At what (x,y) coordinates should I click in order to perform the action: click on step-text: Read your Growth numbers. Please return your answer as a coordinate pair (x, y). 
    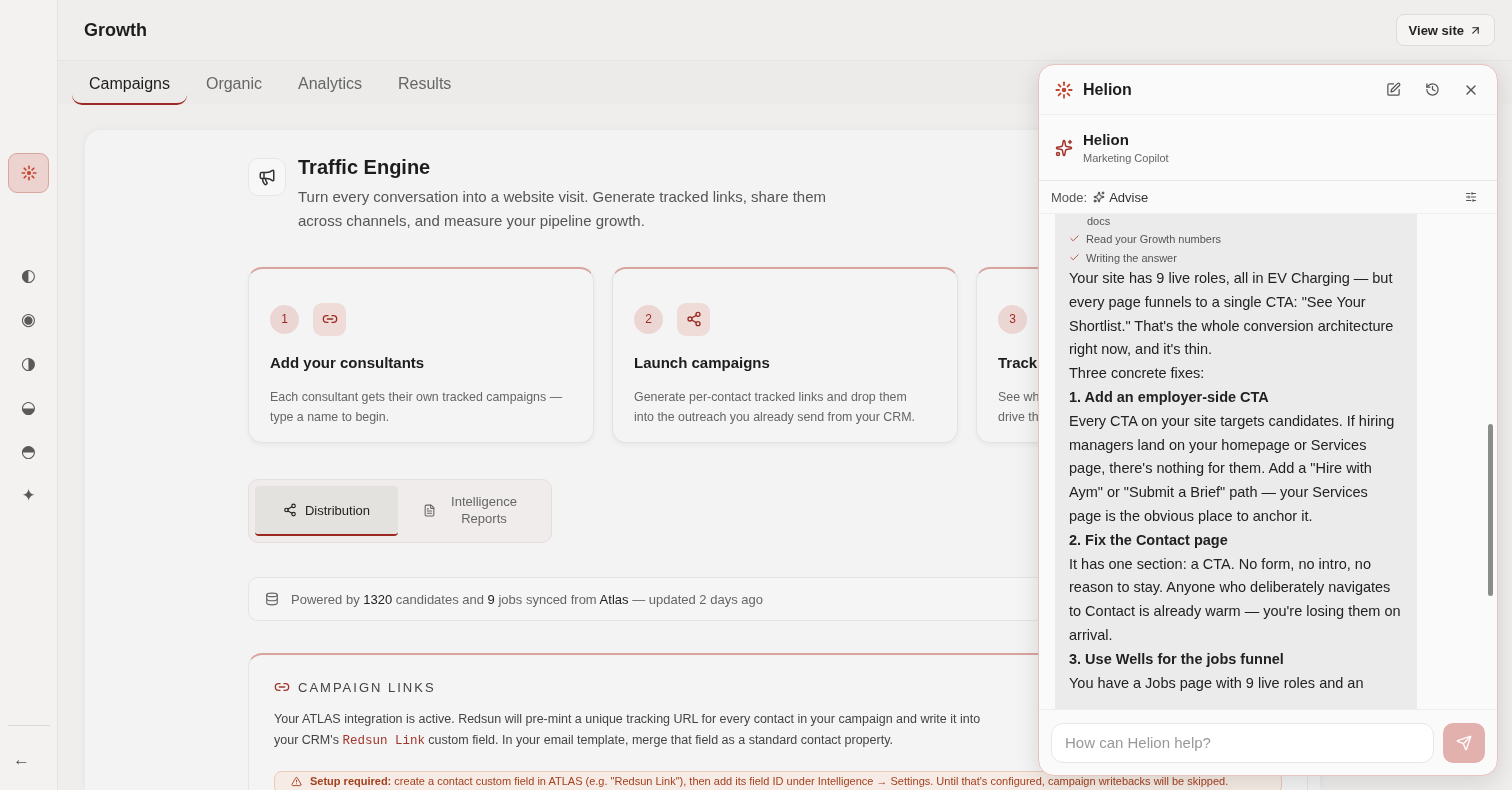
    Looking at the image, I should click on (1154, 238).